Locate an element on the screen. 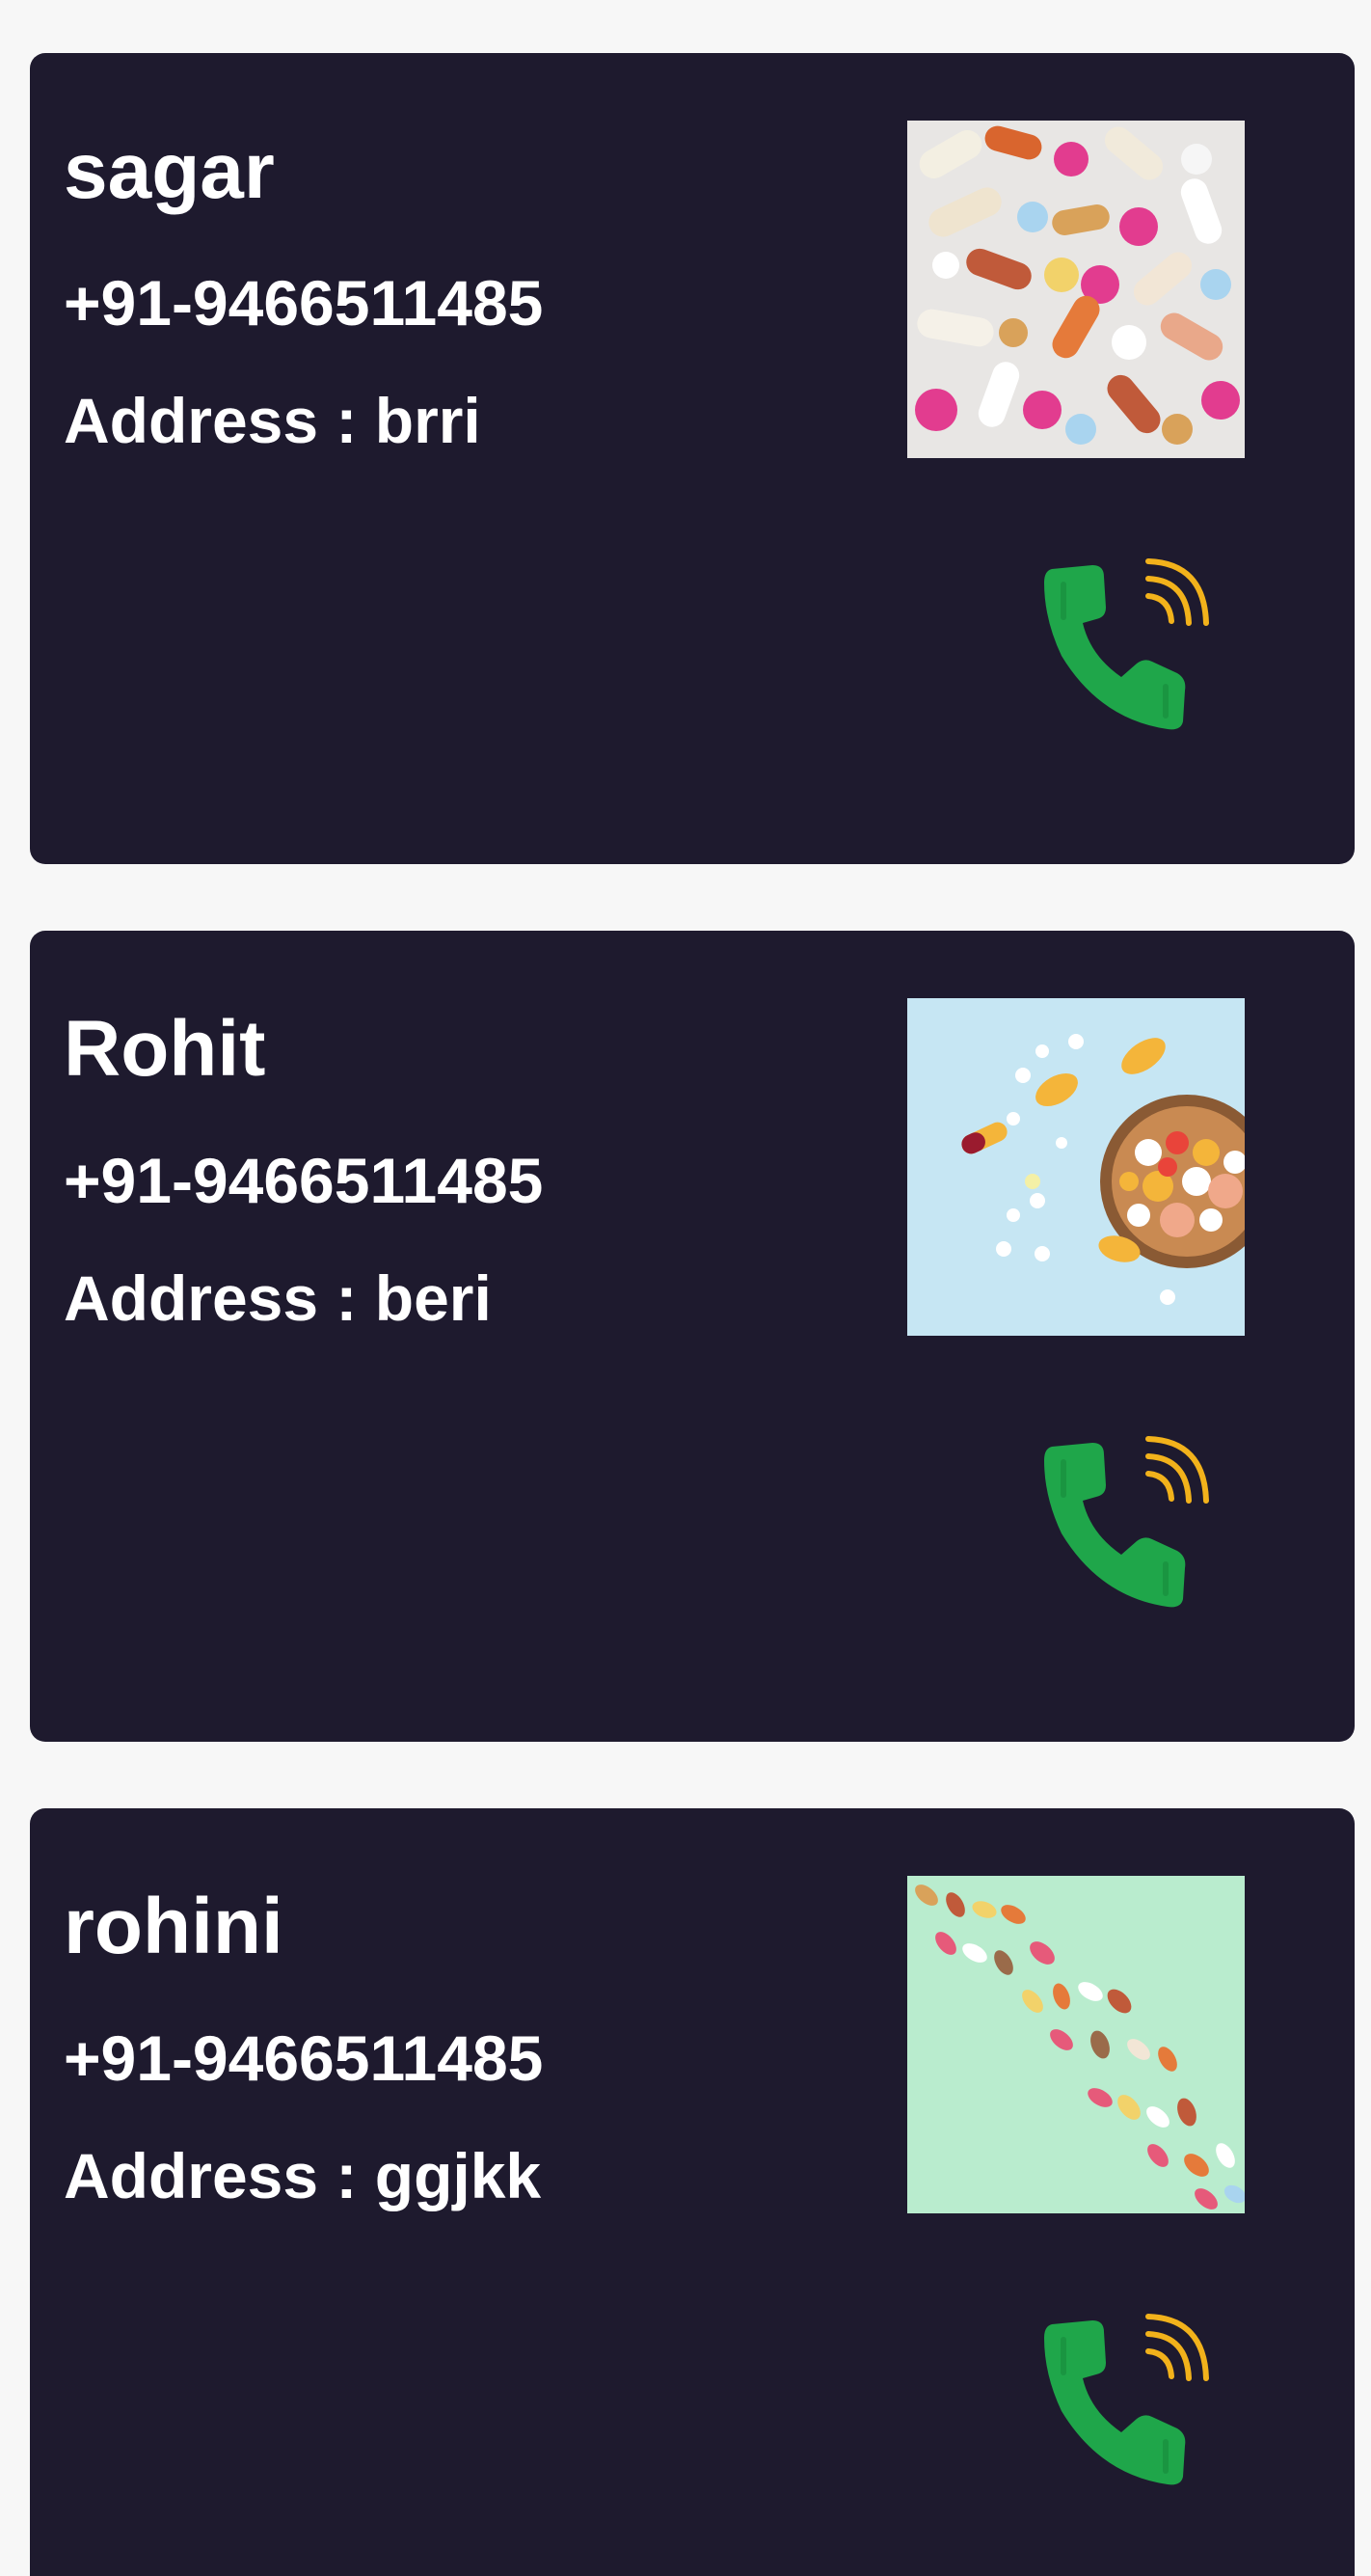  contact-name: Rohit is located at coordinates (165, 1049).